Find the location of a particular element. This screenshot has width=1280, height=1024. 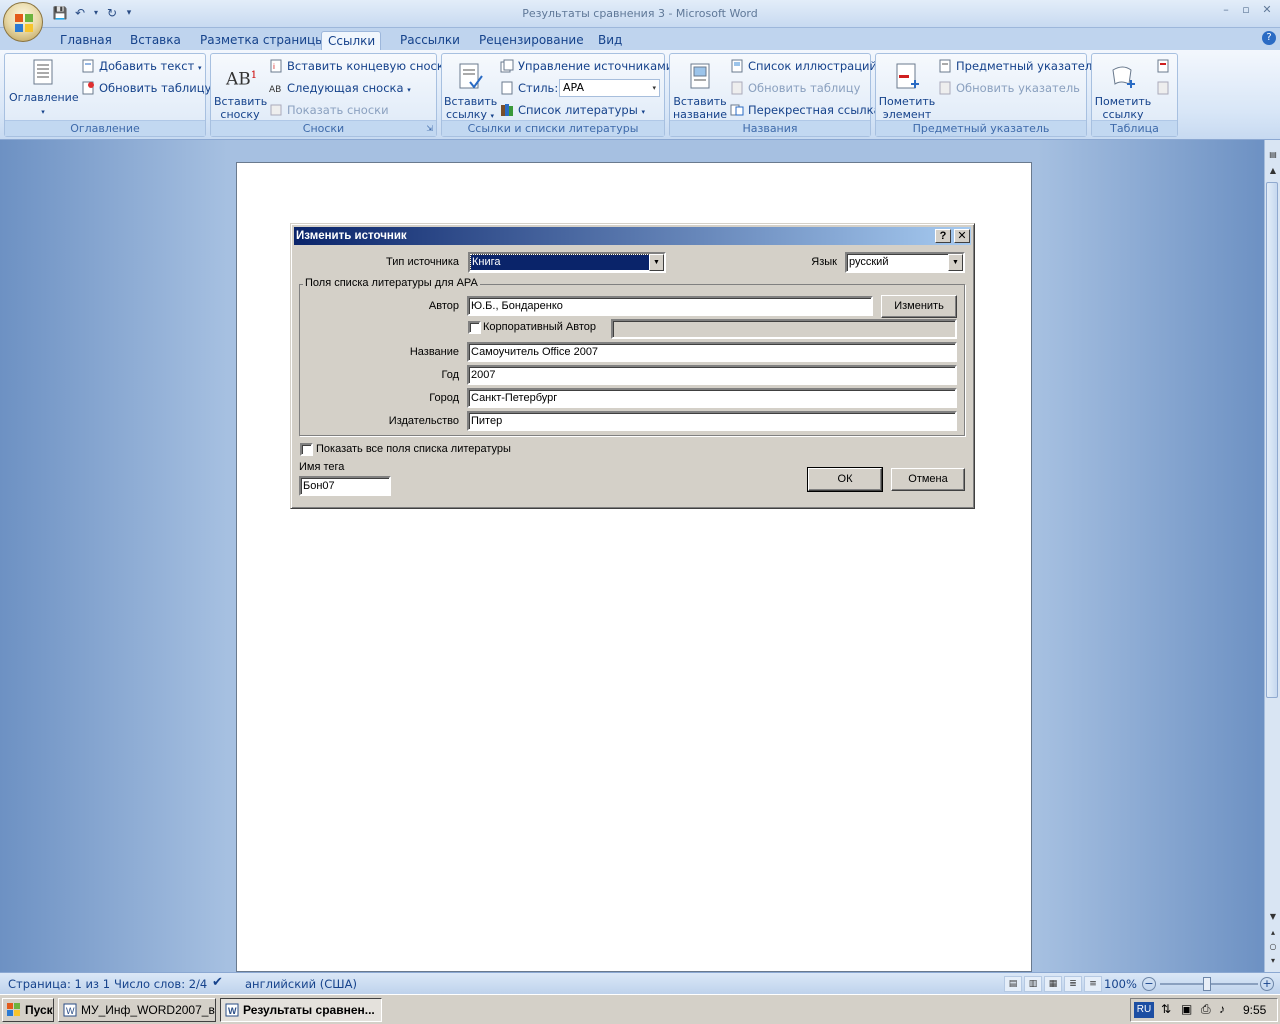

author-field: Ю.Б., Бондаренко is located at coordinates (670, 306).